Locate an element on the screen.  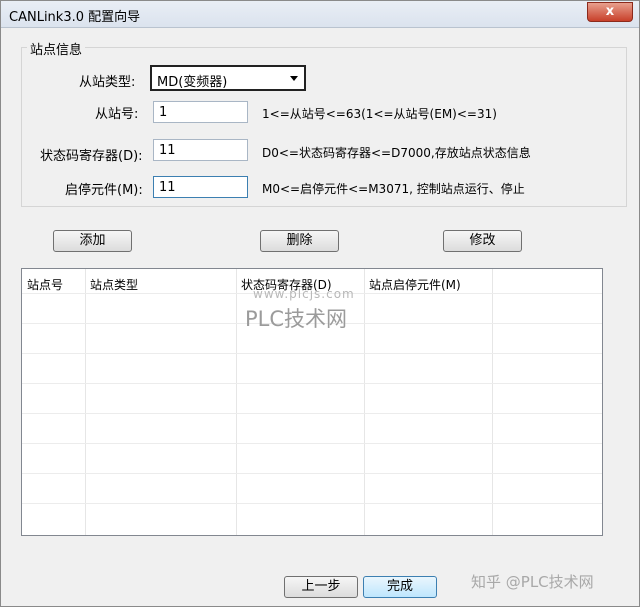
watermark-url: www.plcjs.com is located at coordinates (304, 294).